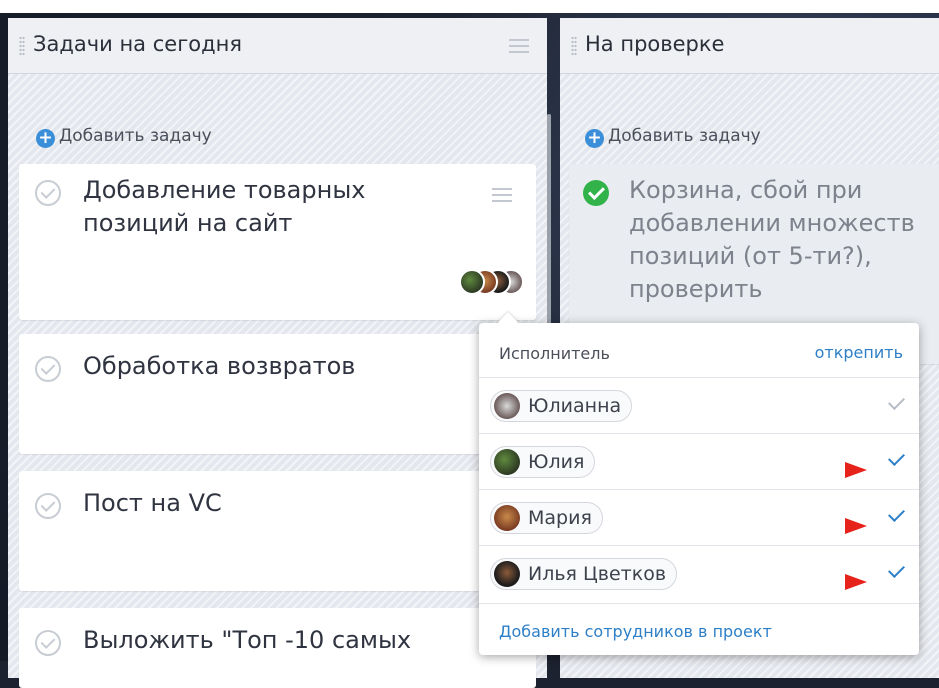 The width and height of the screenshot is (939, 688). What do you see at coordinates (699, 573) in the screenshot?
I see `assignee-row: Илья Цветков` at bounding box center [699, 573].